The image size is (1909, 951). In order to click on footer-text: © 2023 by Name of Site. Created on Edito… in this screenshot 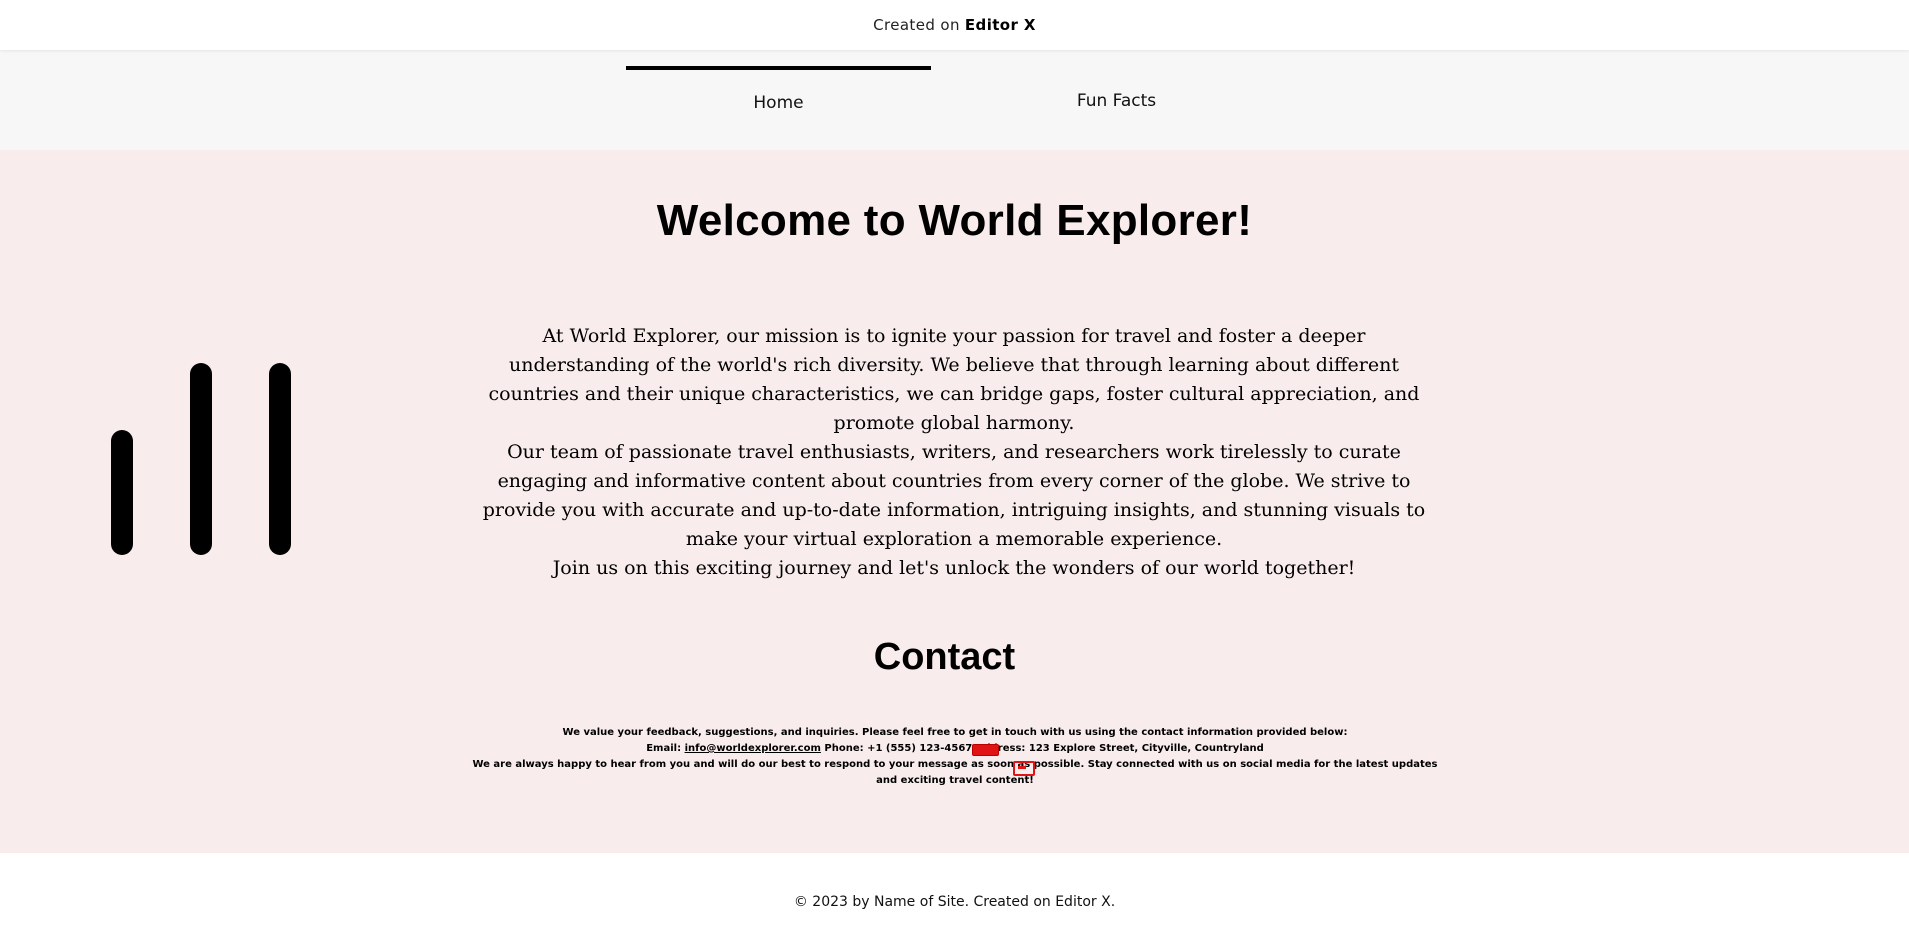, I will do `click(954, 902)`.